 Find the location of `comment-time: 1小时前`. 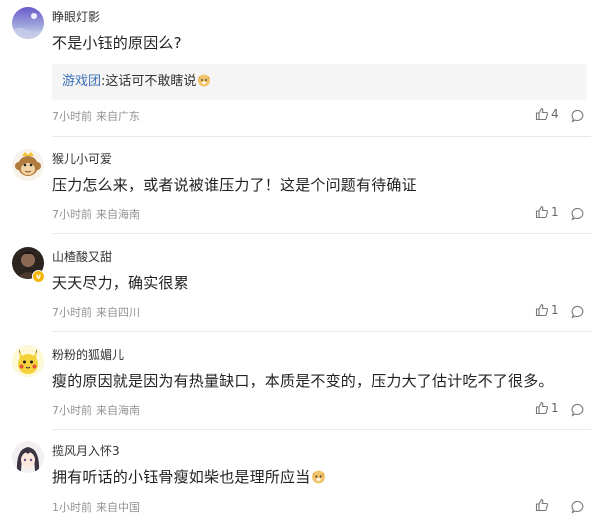

comment-time: 1小时前 is located at coordinates (72, 507).